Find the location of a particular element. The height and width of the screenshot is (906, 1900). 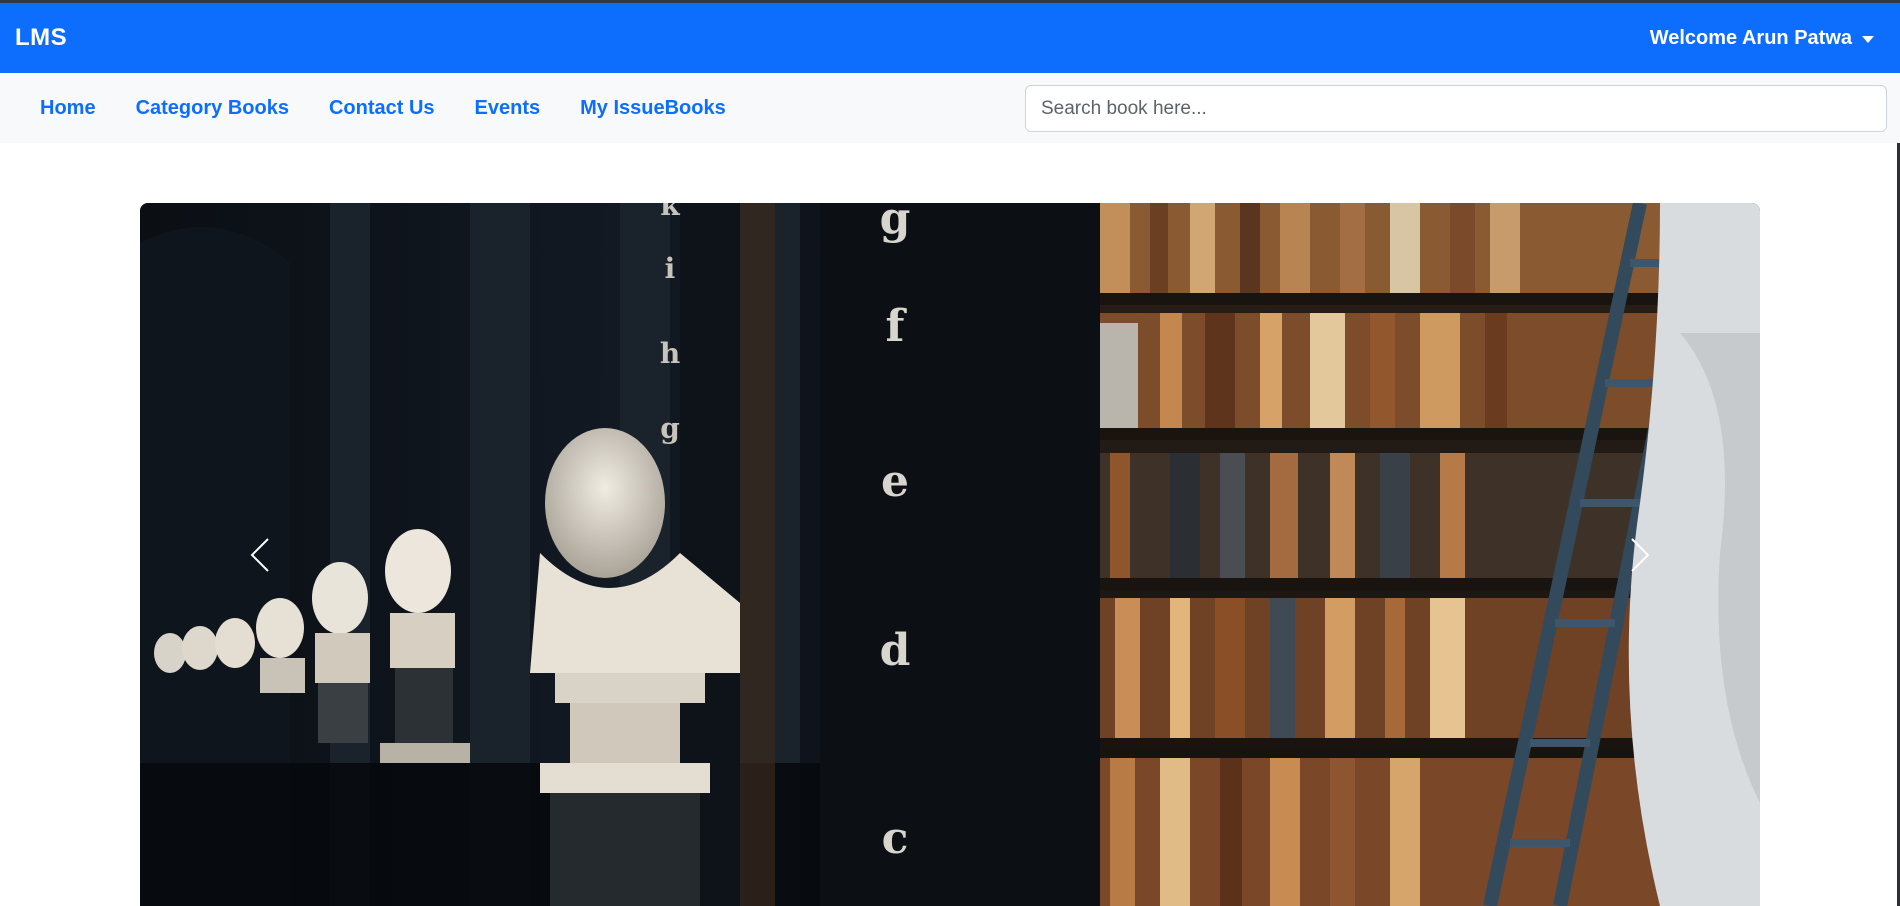

carousel-prev-button is located at coordinates (260, 554).